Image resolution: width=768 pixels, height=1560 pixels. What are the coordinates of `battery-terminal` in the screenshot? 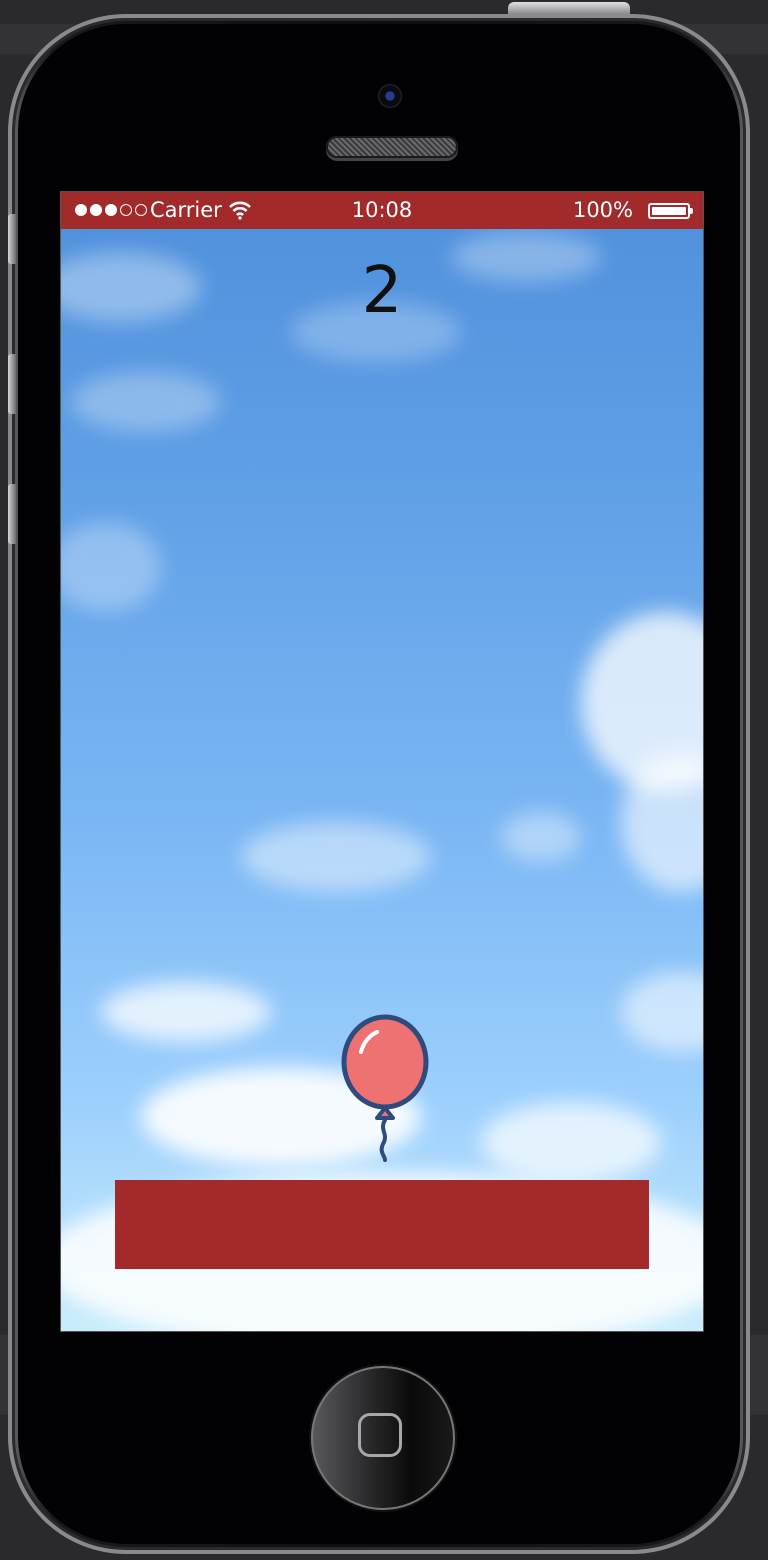 It's located at (691, 211).